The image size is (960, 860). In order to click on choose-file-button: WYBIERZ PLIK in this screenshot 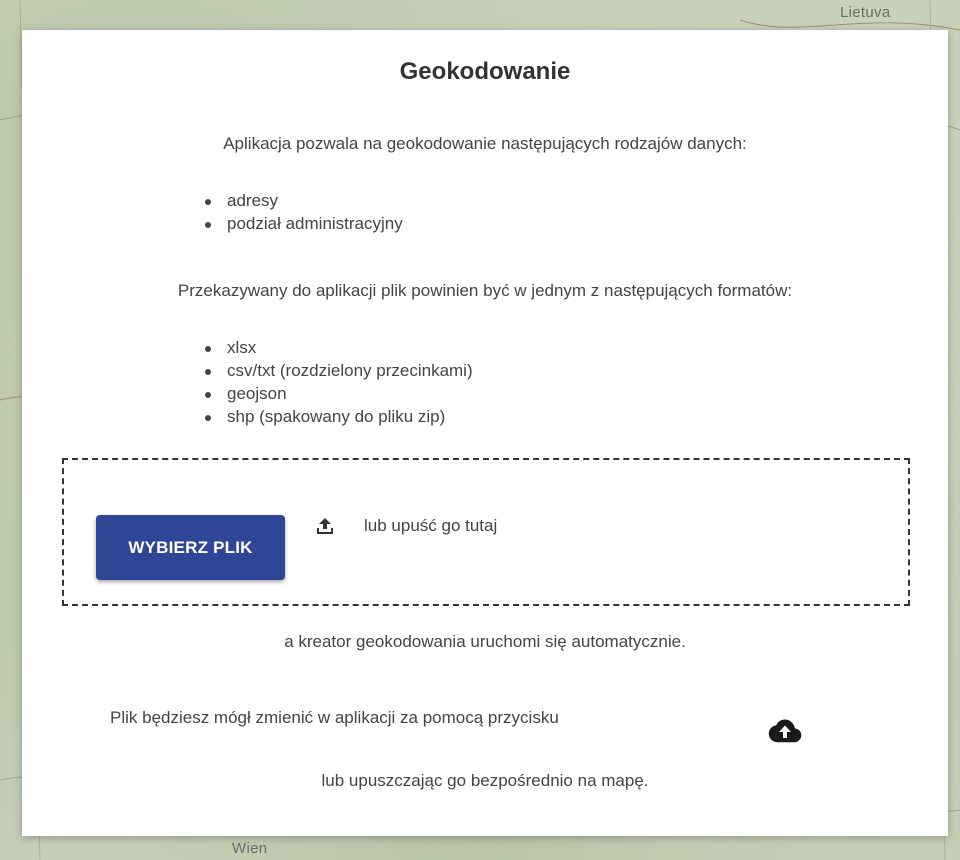, I will do `click(190, 547)`.